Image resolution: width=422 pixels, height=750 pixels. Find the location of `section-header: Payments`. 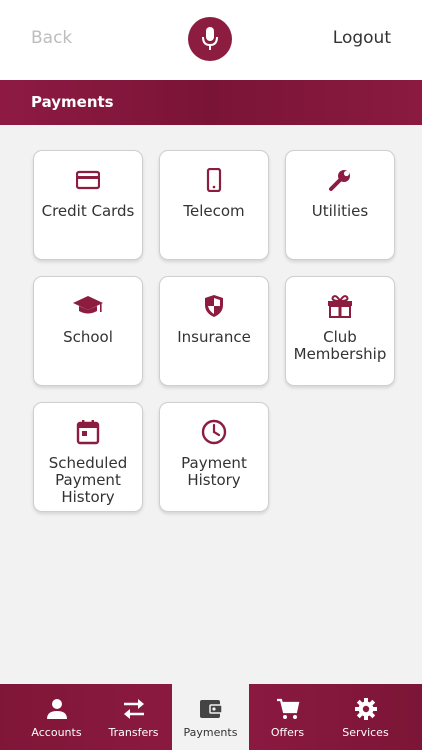

section-header: Payments is located at coordinates (211, 102).